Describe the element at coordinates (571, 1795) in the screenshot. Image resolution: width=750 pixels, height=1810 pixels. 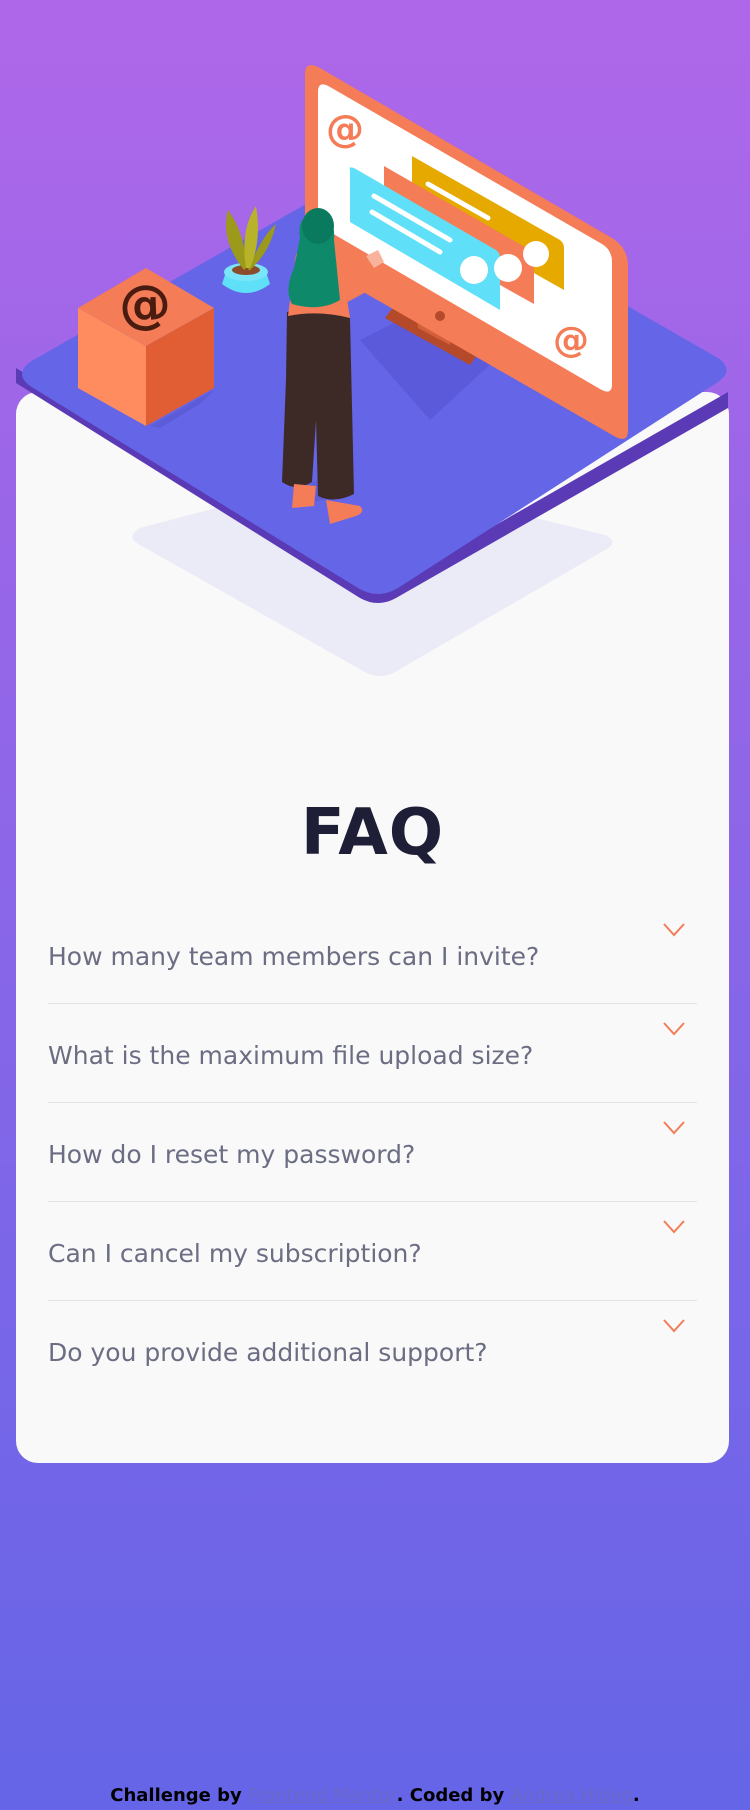
I see `author-link: Andrea Hideg` at that location.